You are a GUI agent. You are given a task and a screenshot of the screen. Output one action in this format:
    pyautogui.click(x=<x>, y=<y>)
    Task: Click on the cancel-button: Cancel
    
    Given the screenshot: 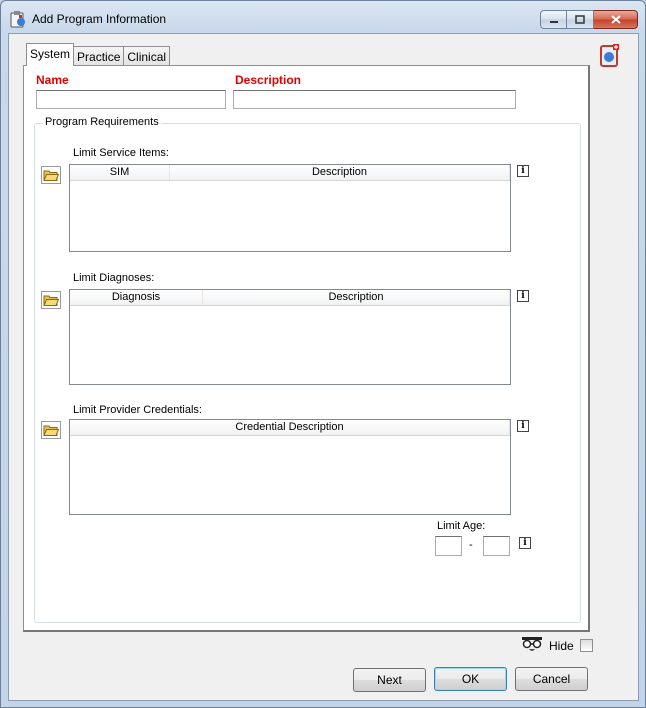 What is the action you would take?
    pyautogui.click(x=551, y=679)
    